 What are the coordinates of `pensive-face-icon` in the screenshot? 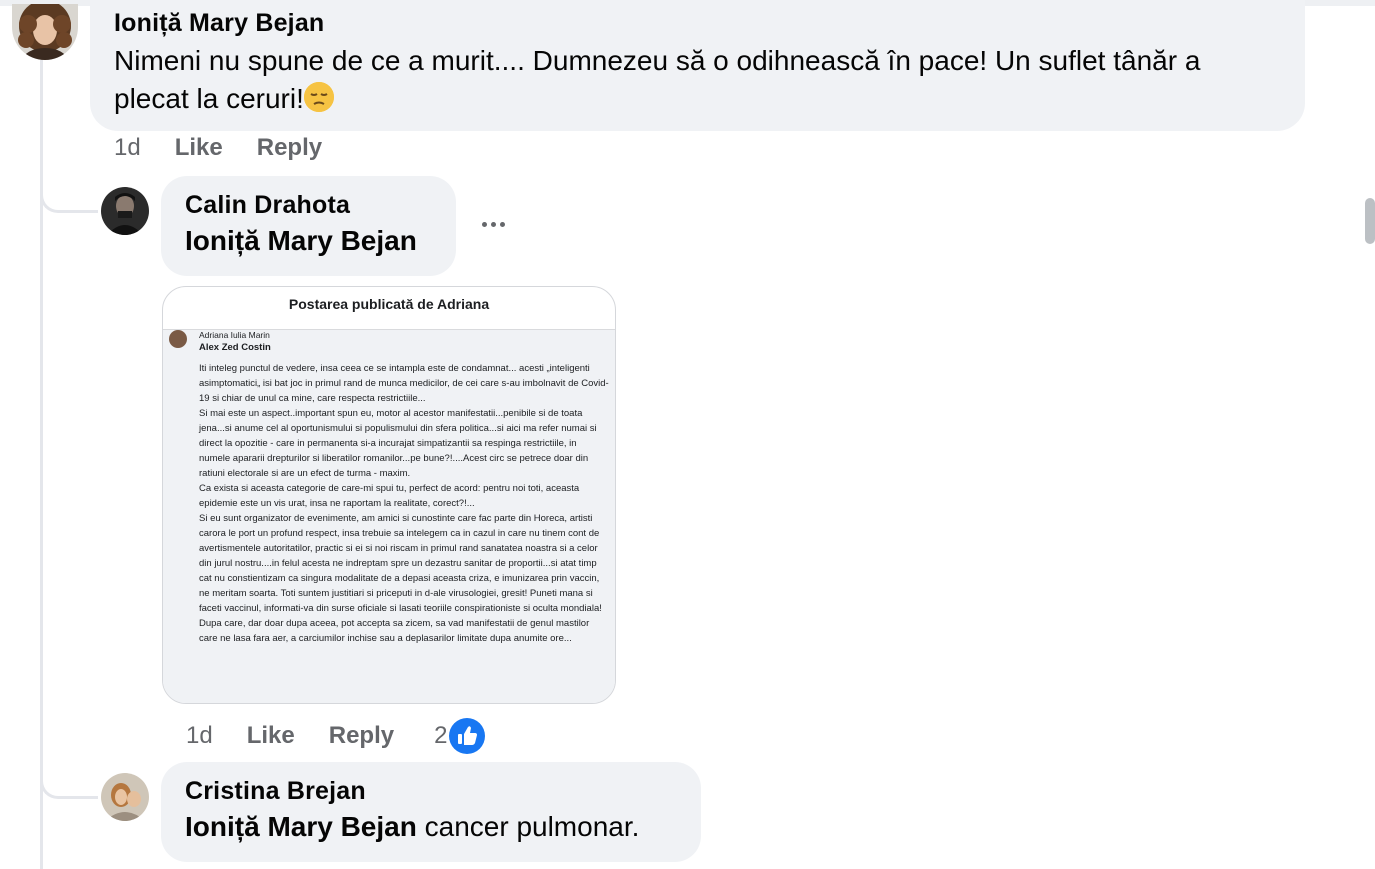 It's located at (318, 97).